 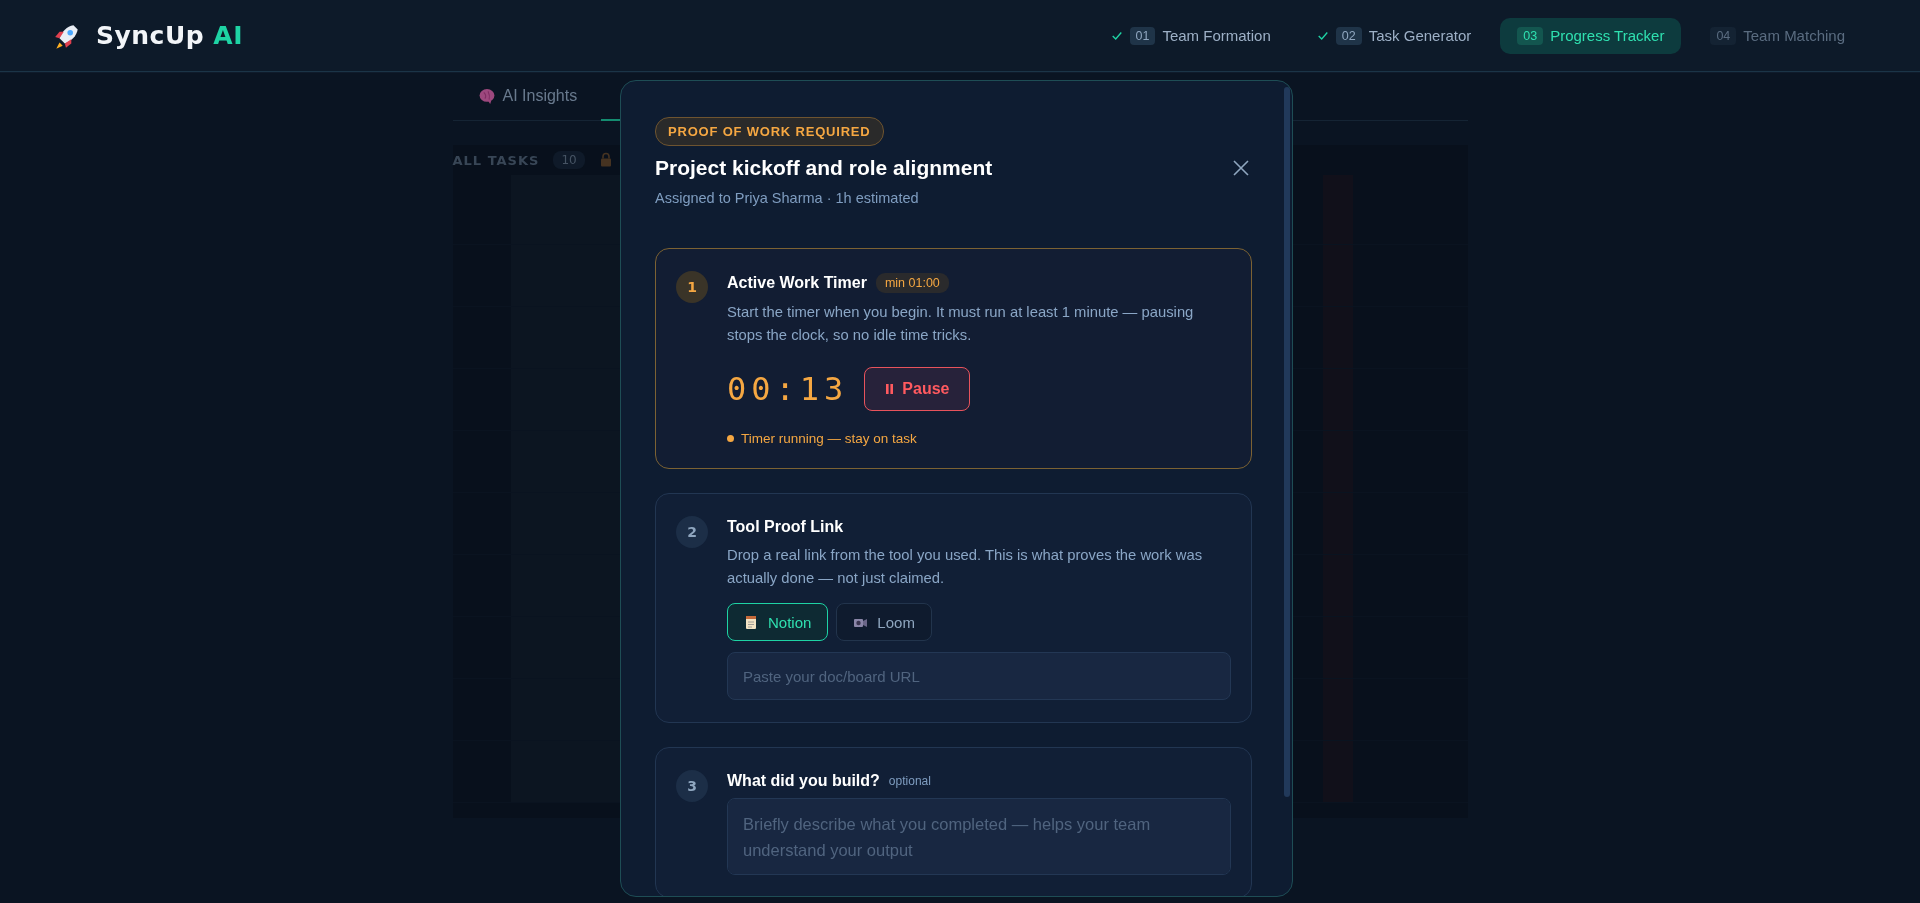 What do you see at coordinates (692, 786) in the screenshot?
I see `step-number: 3` at bounding box center [692, 786].